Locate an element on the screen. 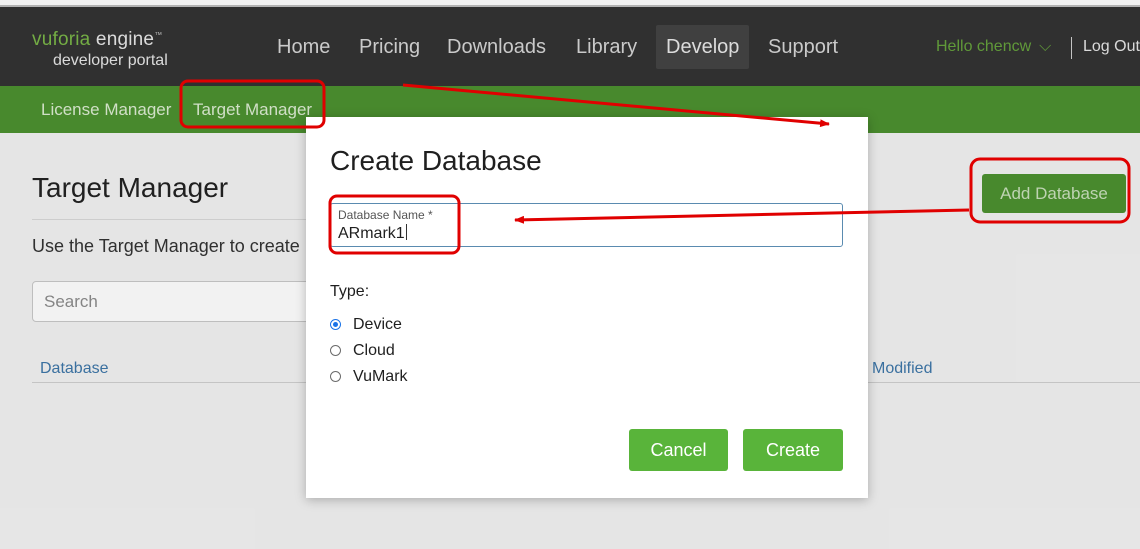 The width and height of the screenshot is (1140, 549). radio-device-control is located at coordinates (335, 324).